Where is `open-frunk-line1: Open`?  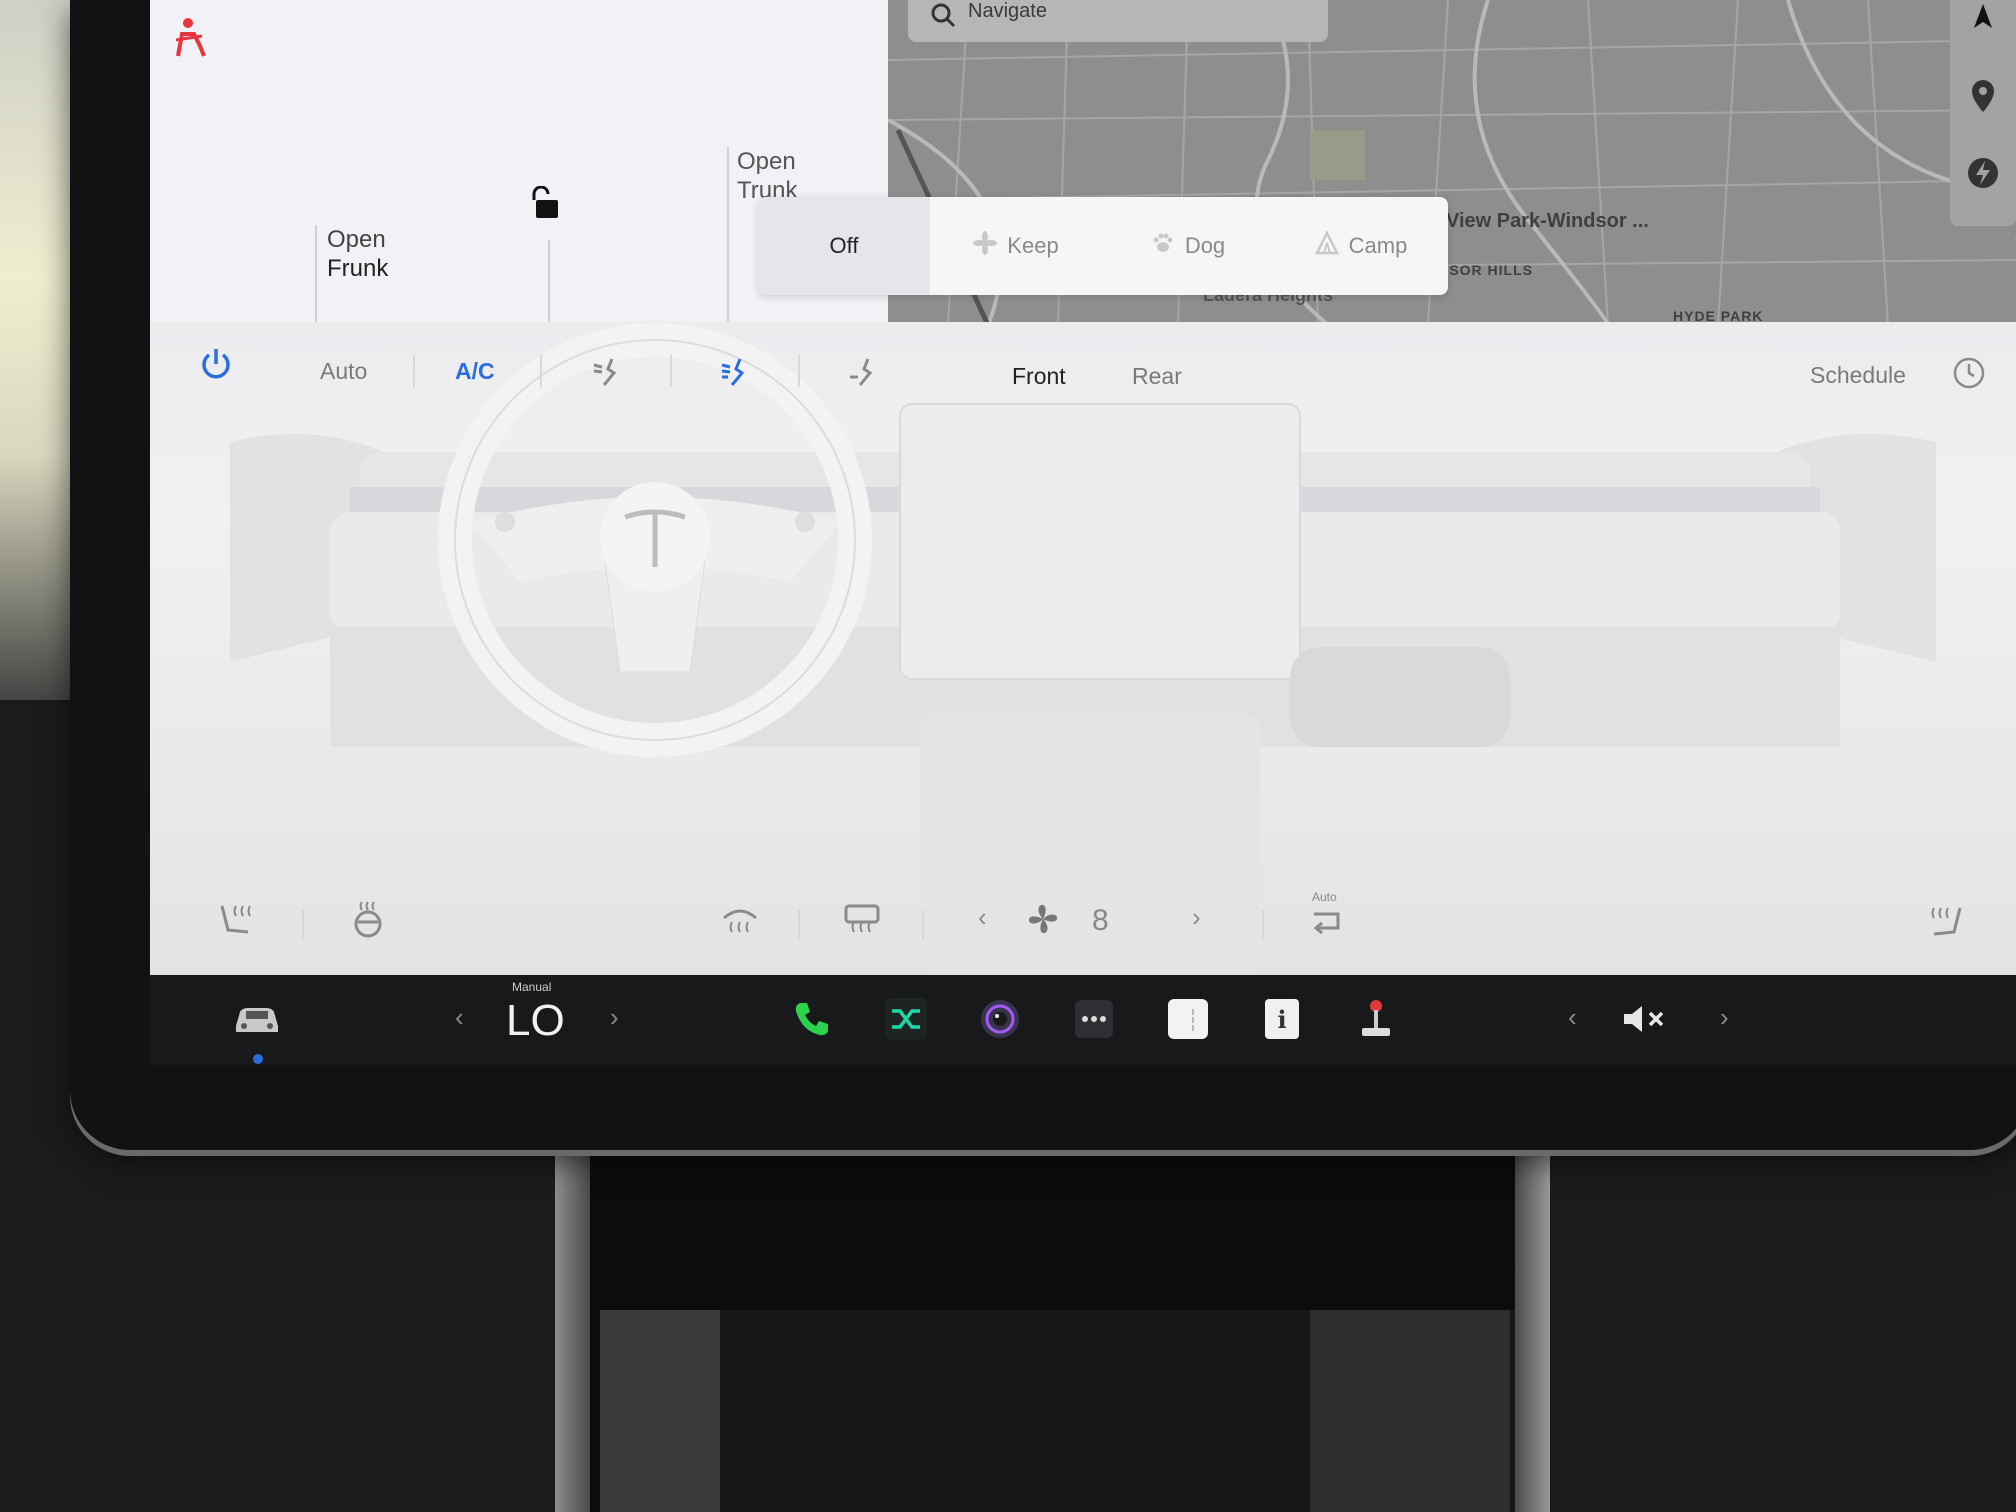
open-frunk-line1: Open is located at coordinates (356, 239).